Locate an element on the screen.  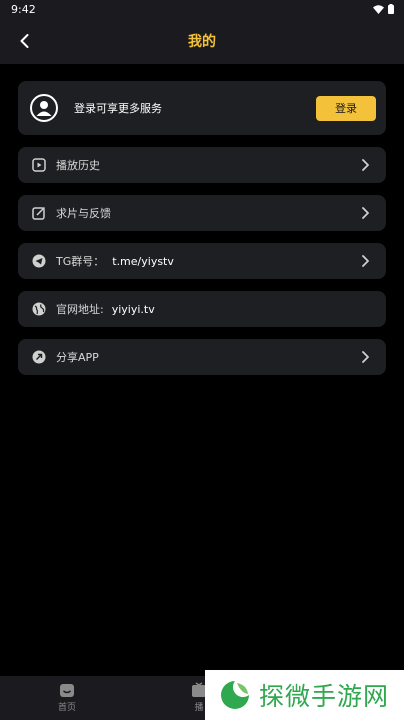
home-icon is located at coordinates (67, 690).